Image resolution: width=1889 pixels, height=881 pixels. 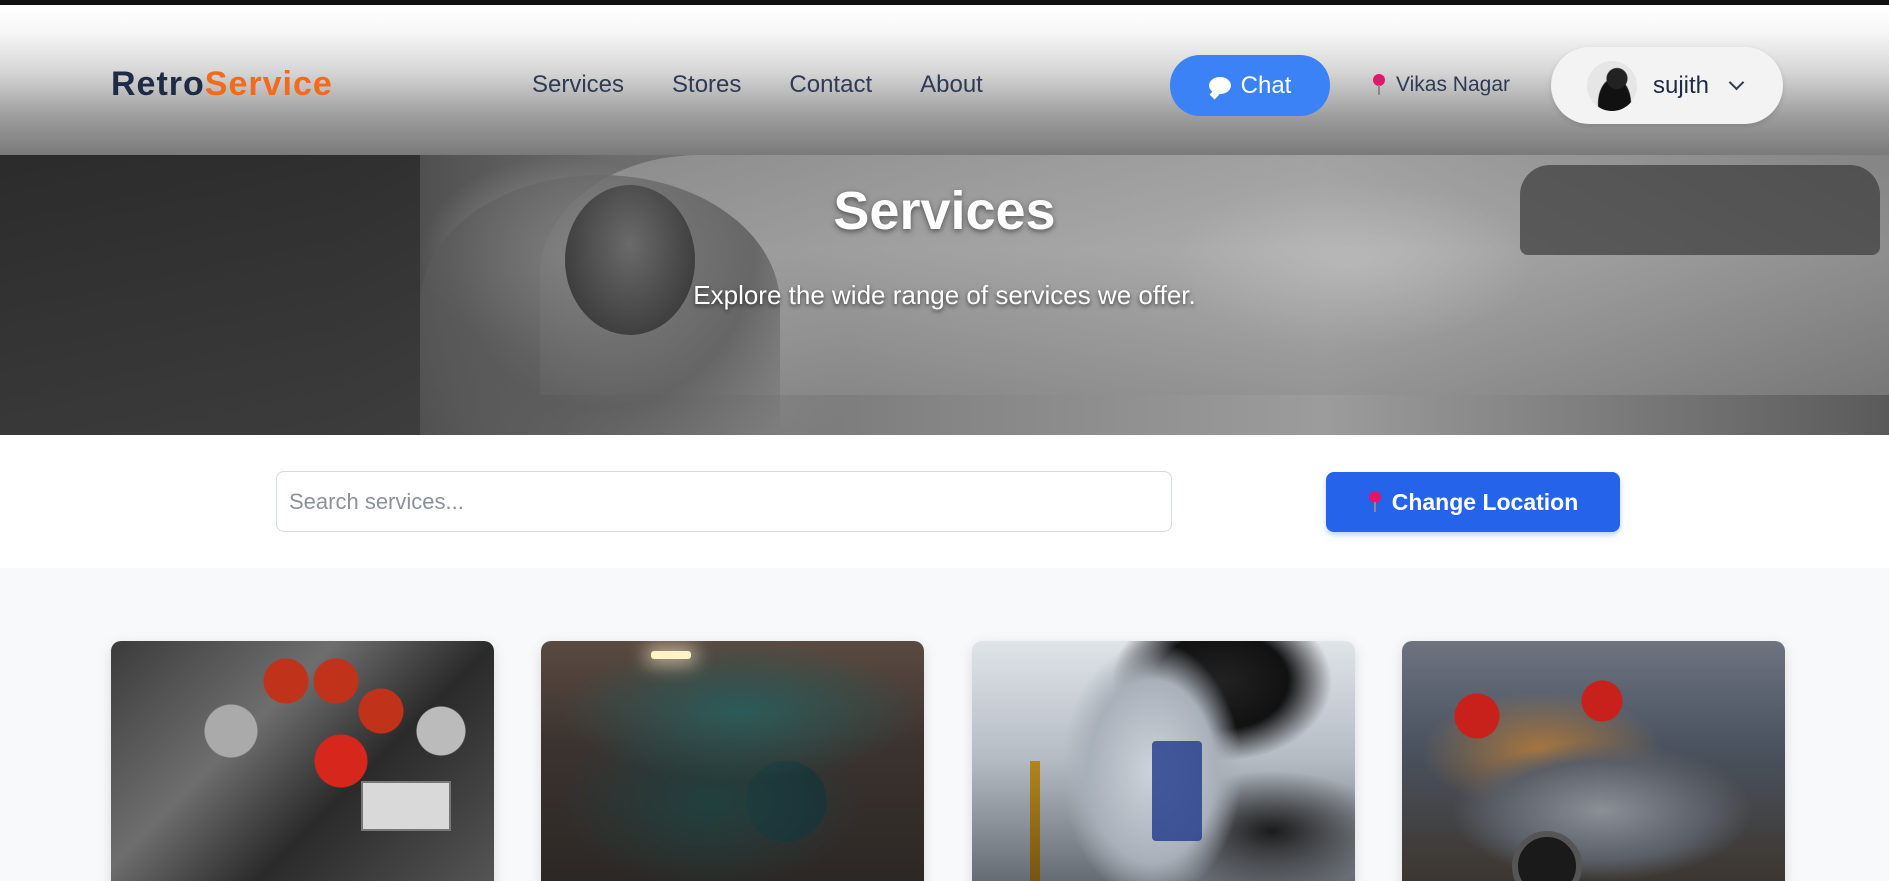 What do you see at coordinates (406, 806) in the screenshot?
I see `engine-plate-image-detail` at bounding box center [406, 806].